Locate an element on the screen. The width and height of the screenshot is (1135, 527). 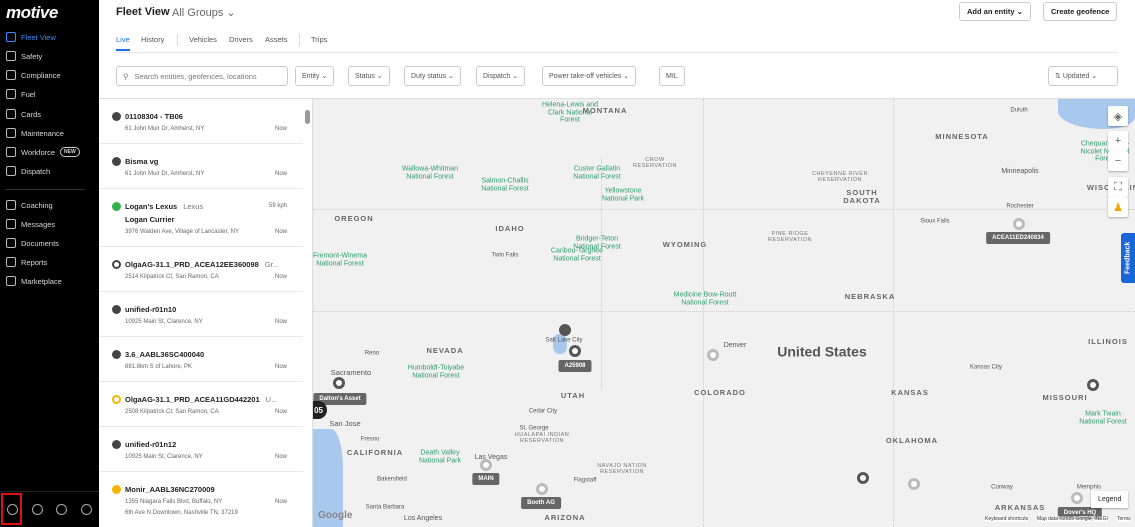
nav-dispatch: Dispatch is located at coordinates (49, 171).